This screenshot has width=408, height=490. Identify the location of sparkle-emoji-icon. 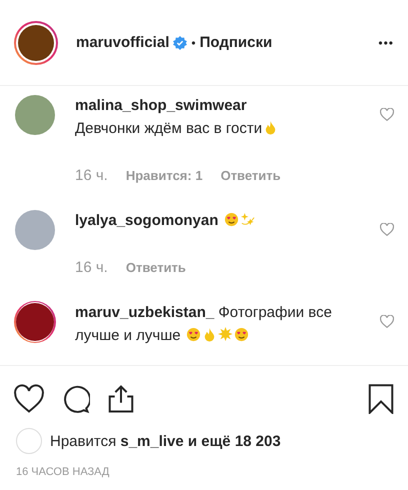
(225, 334).